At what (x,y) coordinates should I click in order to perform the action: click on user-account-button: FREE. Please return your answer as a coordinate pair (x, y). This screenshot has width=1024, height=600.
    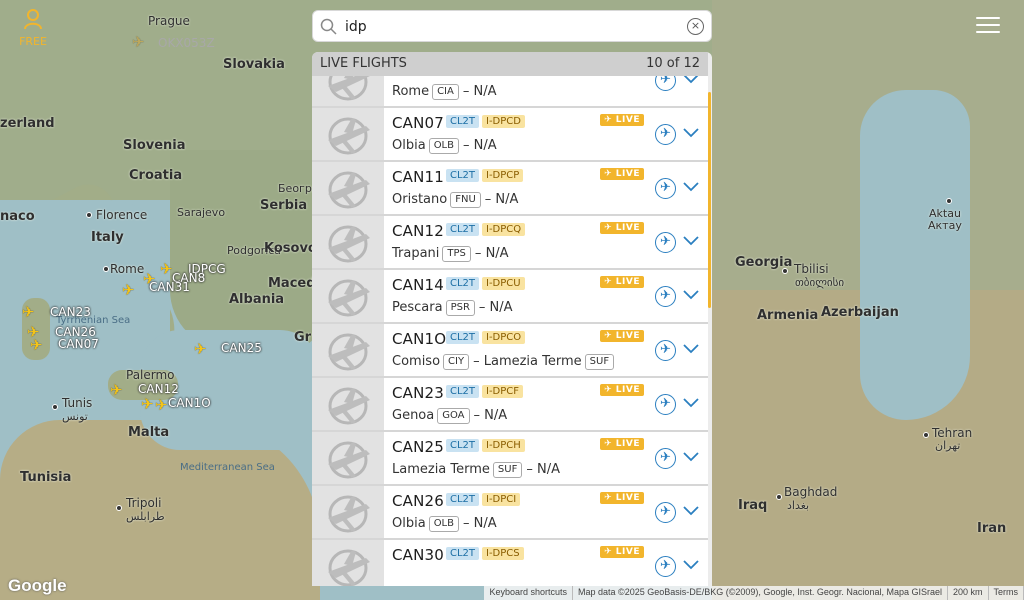
    Looking at the image, I should click on (33, 28).